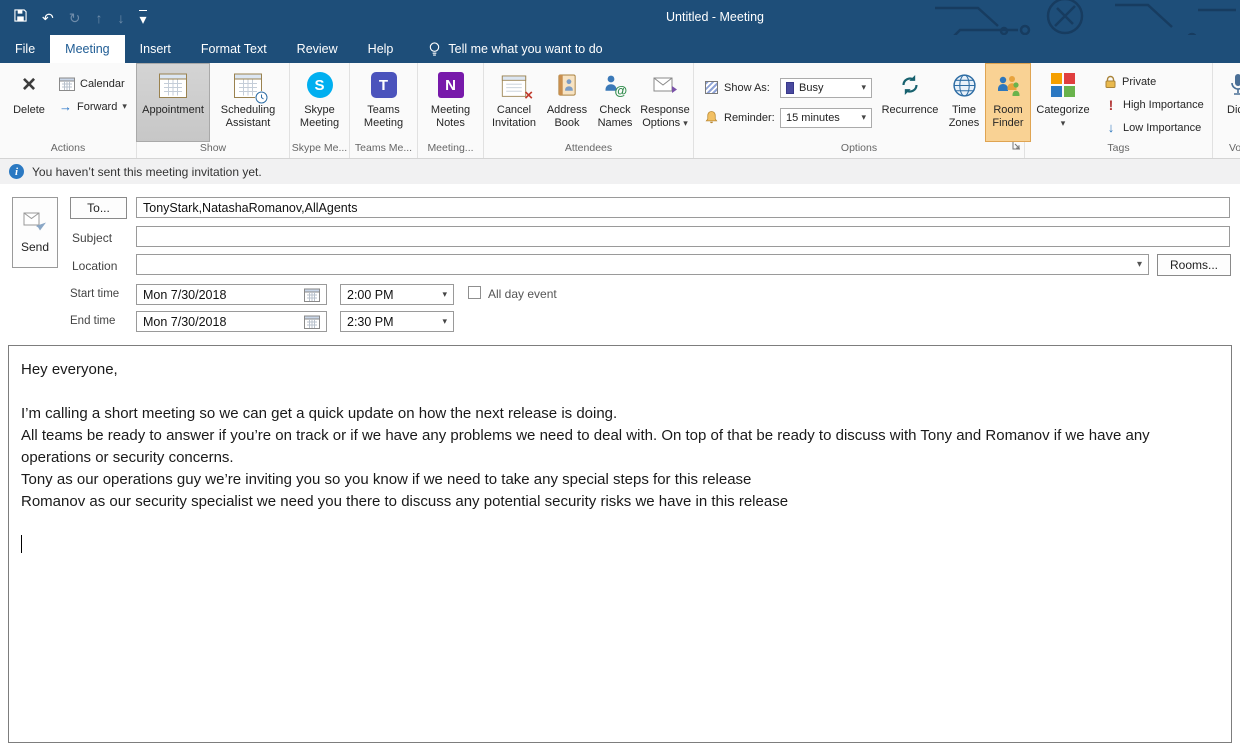 This screenshot has height=744, width=1240. Describe the element at coordinates (566, 84) in the screenshot. I see `address-book-icon` at that location.